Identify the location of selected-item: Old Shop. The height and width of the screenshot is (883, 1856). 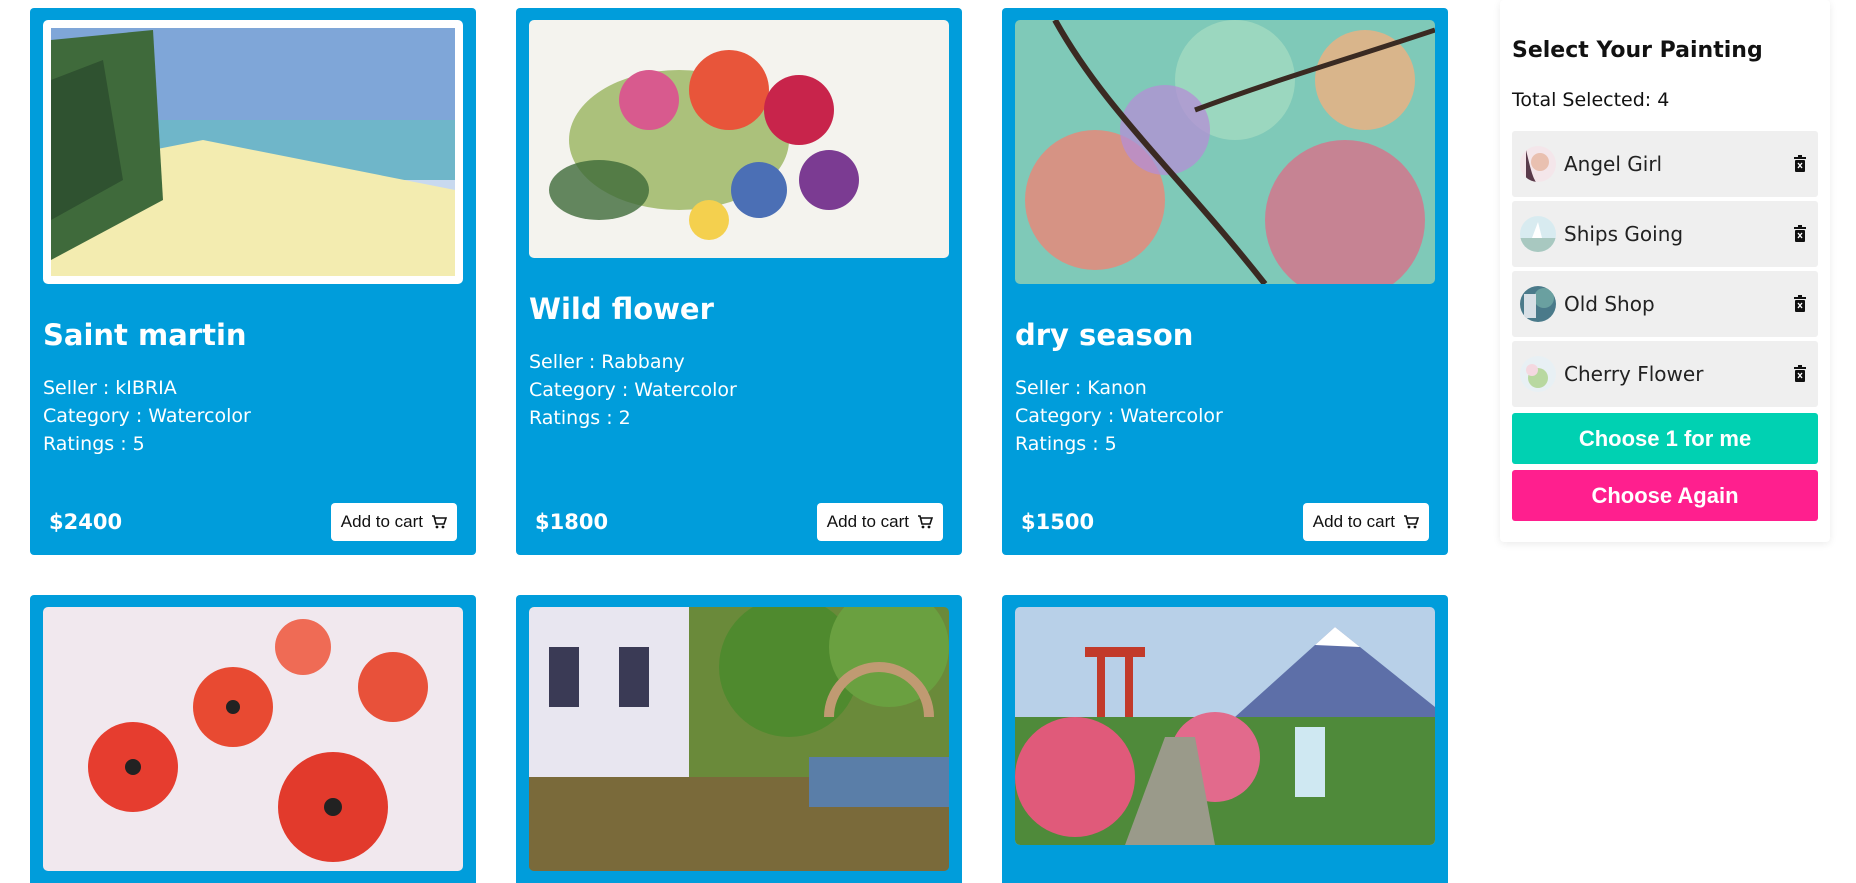
(1665, 304).